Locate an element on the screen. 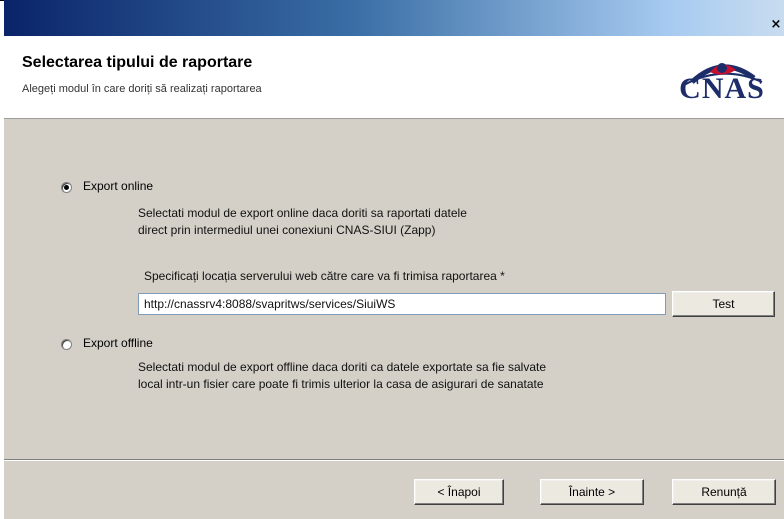 The height and width of the screenshot is (519, 784). page-title: Selectarea tipului de raportare is located at coordinates (137, 62).